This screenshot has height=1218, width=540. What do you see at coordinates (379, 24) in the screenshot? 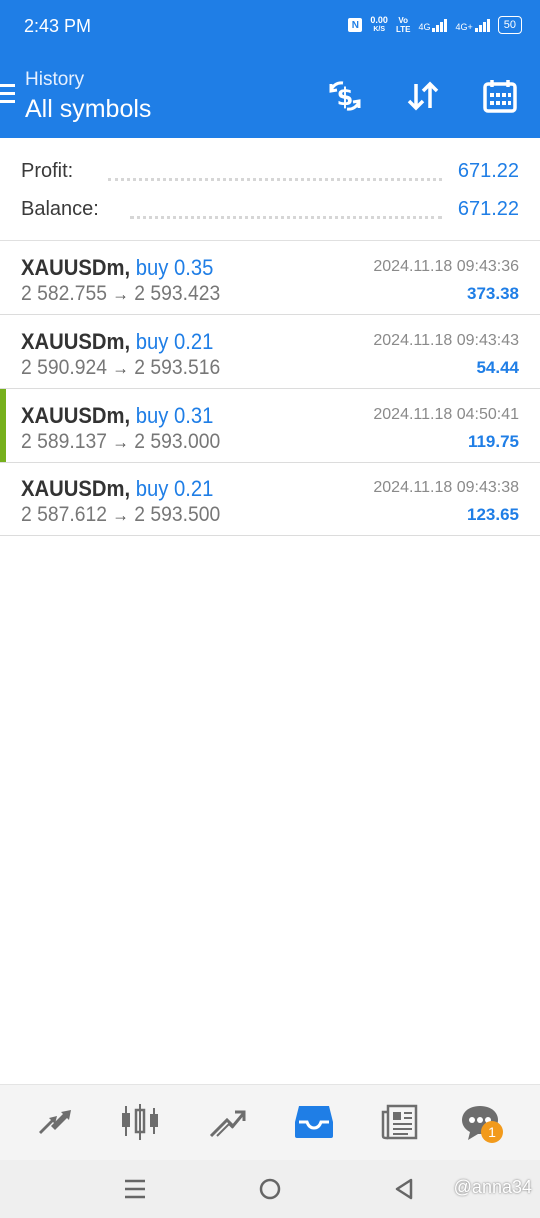
I see `net-speed: 0.00 K/S` at bounding box center [379, 24].